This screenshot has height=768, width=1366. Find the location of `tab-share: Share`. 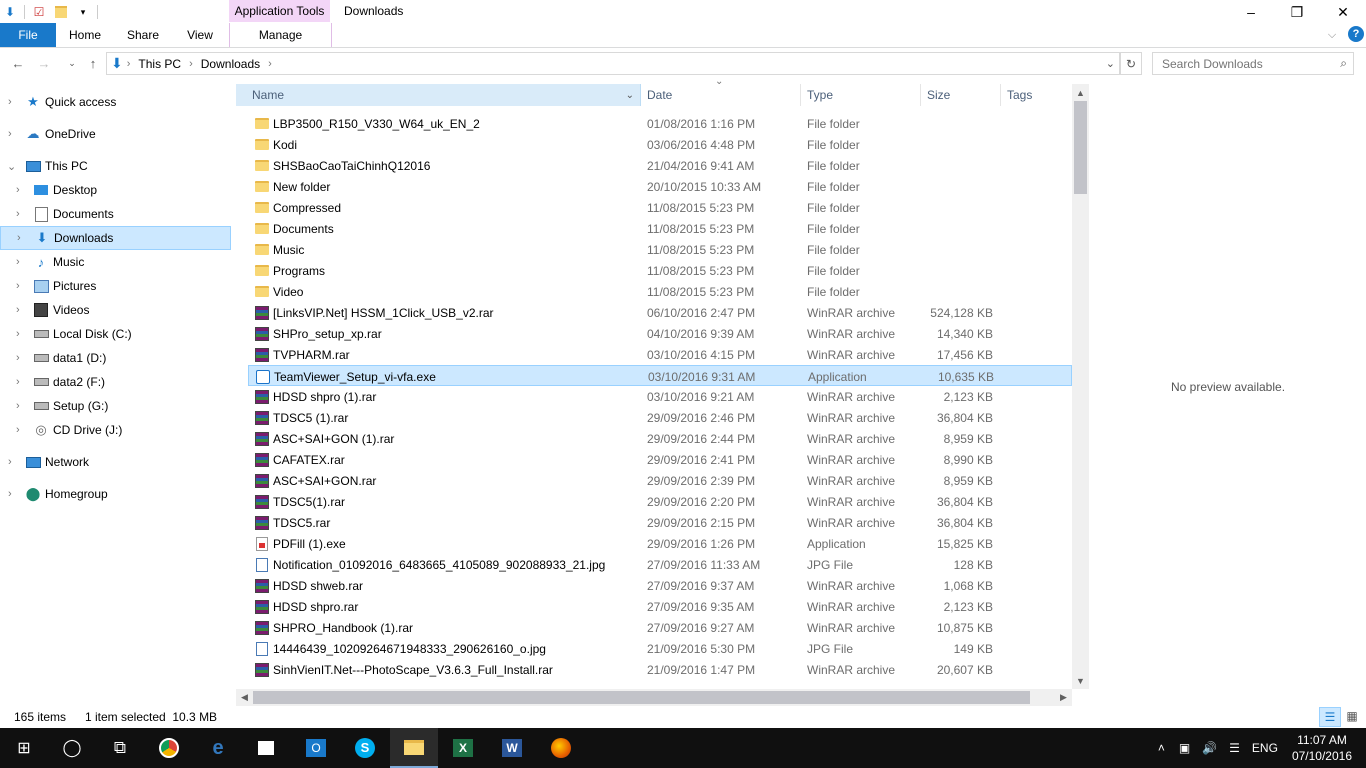

tab-share: Share is located at coordinates (143, 35).